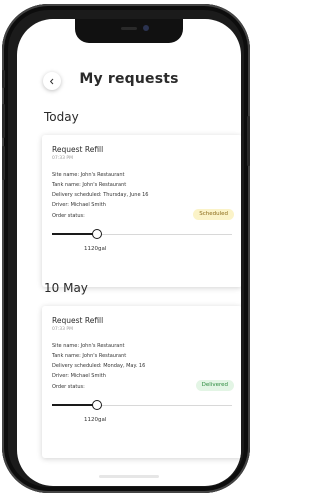 The image size is (320, 497). What do you see at coordinates (3, 79) in the screenshot?
I see `mute-switch` at bounding box center [3, 79].